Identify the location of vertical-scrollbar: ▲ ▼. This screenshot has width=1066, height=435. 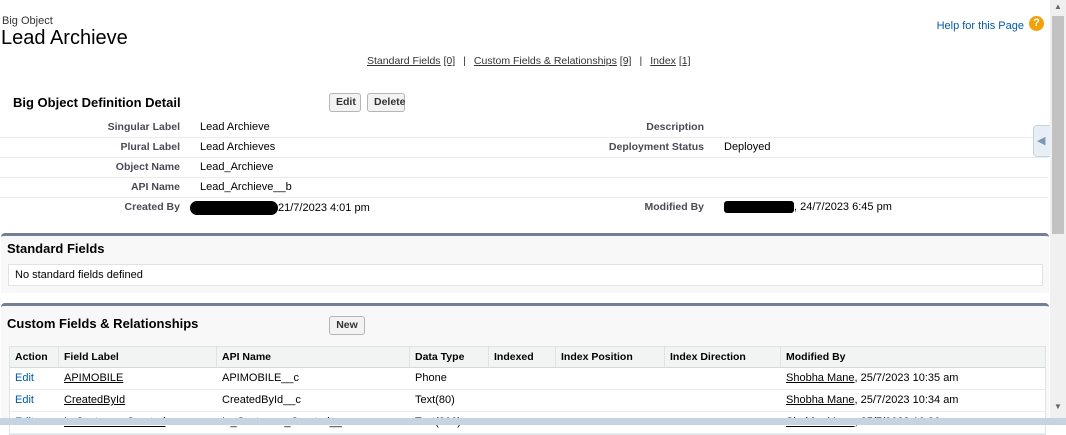
(1058, 209).